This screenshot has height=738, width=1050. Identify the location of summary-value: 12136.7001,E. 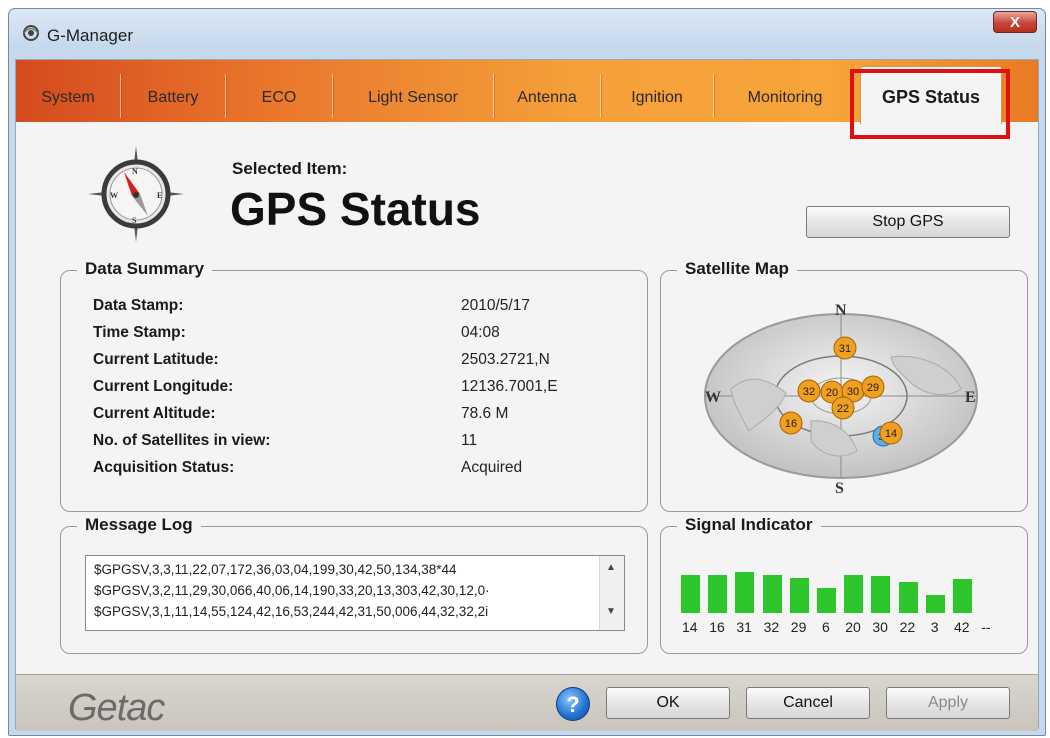
(509, 386).